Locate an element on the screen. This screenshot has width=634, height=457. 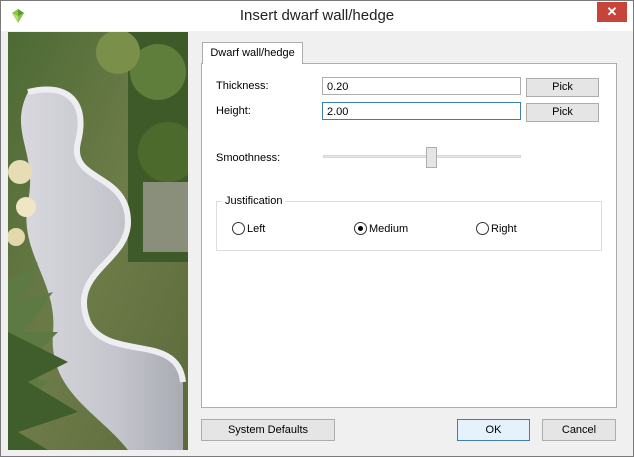
radio-right is located at coordinates (482, 228).